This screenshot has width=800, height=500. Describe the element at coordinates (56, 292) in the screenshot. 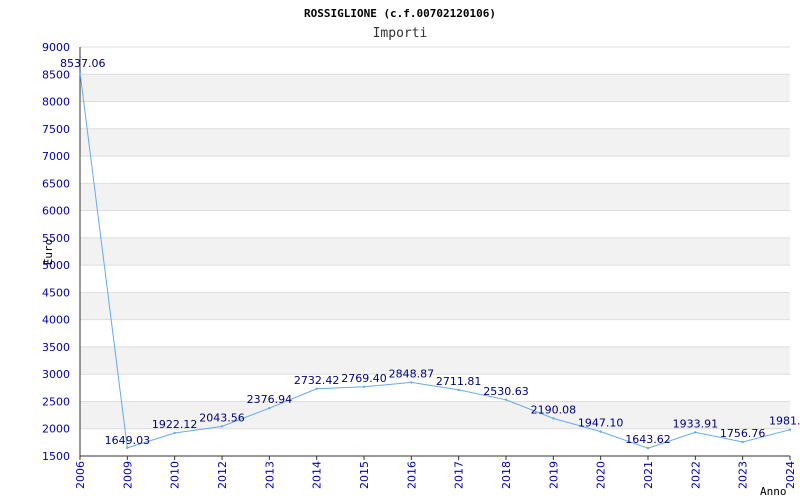

I see `y-tick-label: 4500` at that location.